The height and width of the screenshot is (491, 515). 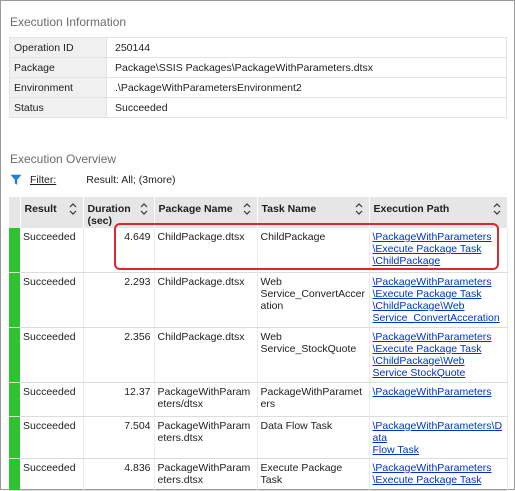 I want to click on info-key: Status, so click(x=58, y=107).